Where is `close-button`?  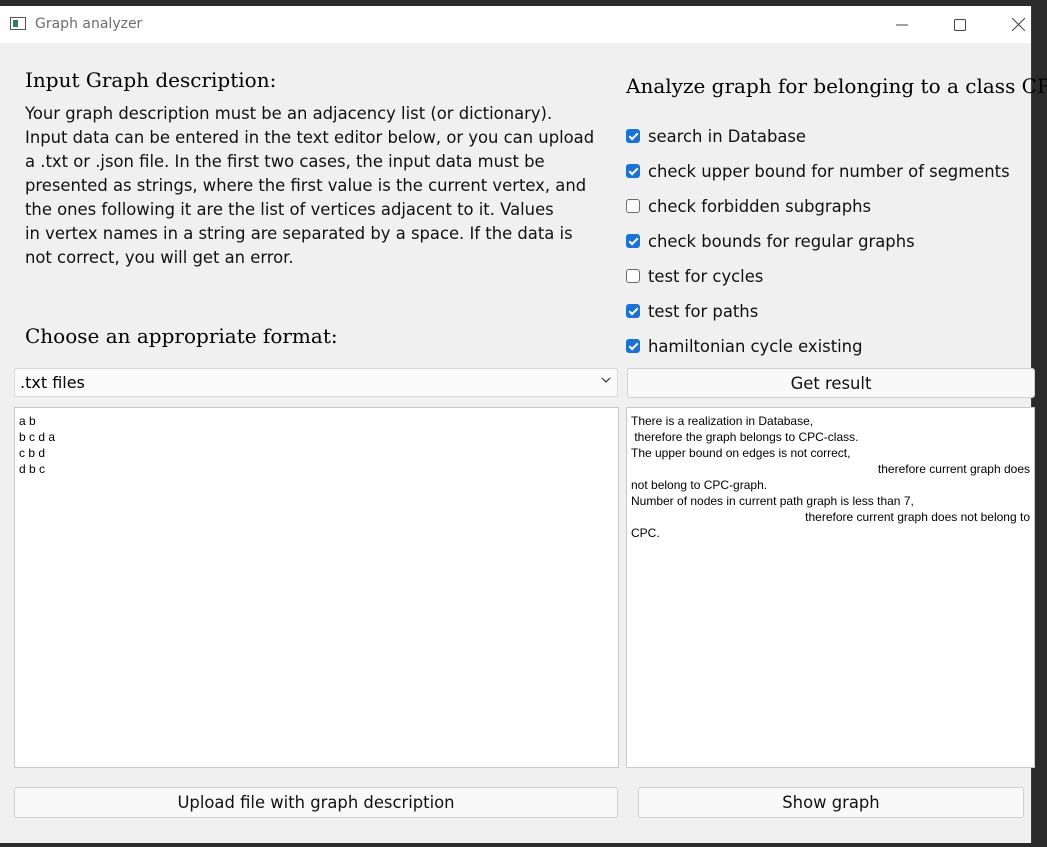 close-button is located at coordinates (1018, 24).